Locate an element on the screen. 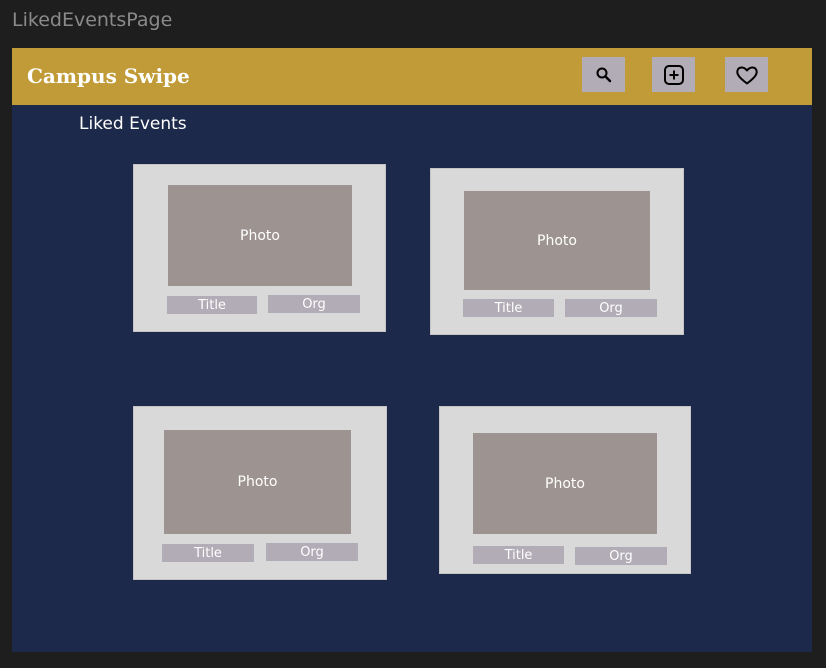 This screenshot has width=826, height=668. heart-icon is located at coordinates (747, 75).